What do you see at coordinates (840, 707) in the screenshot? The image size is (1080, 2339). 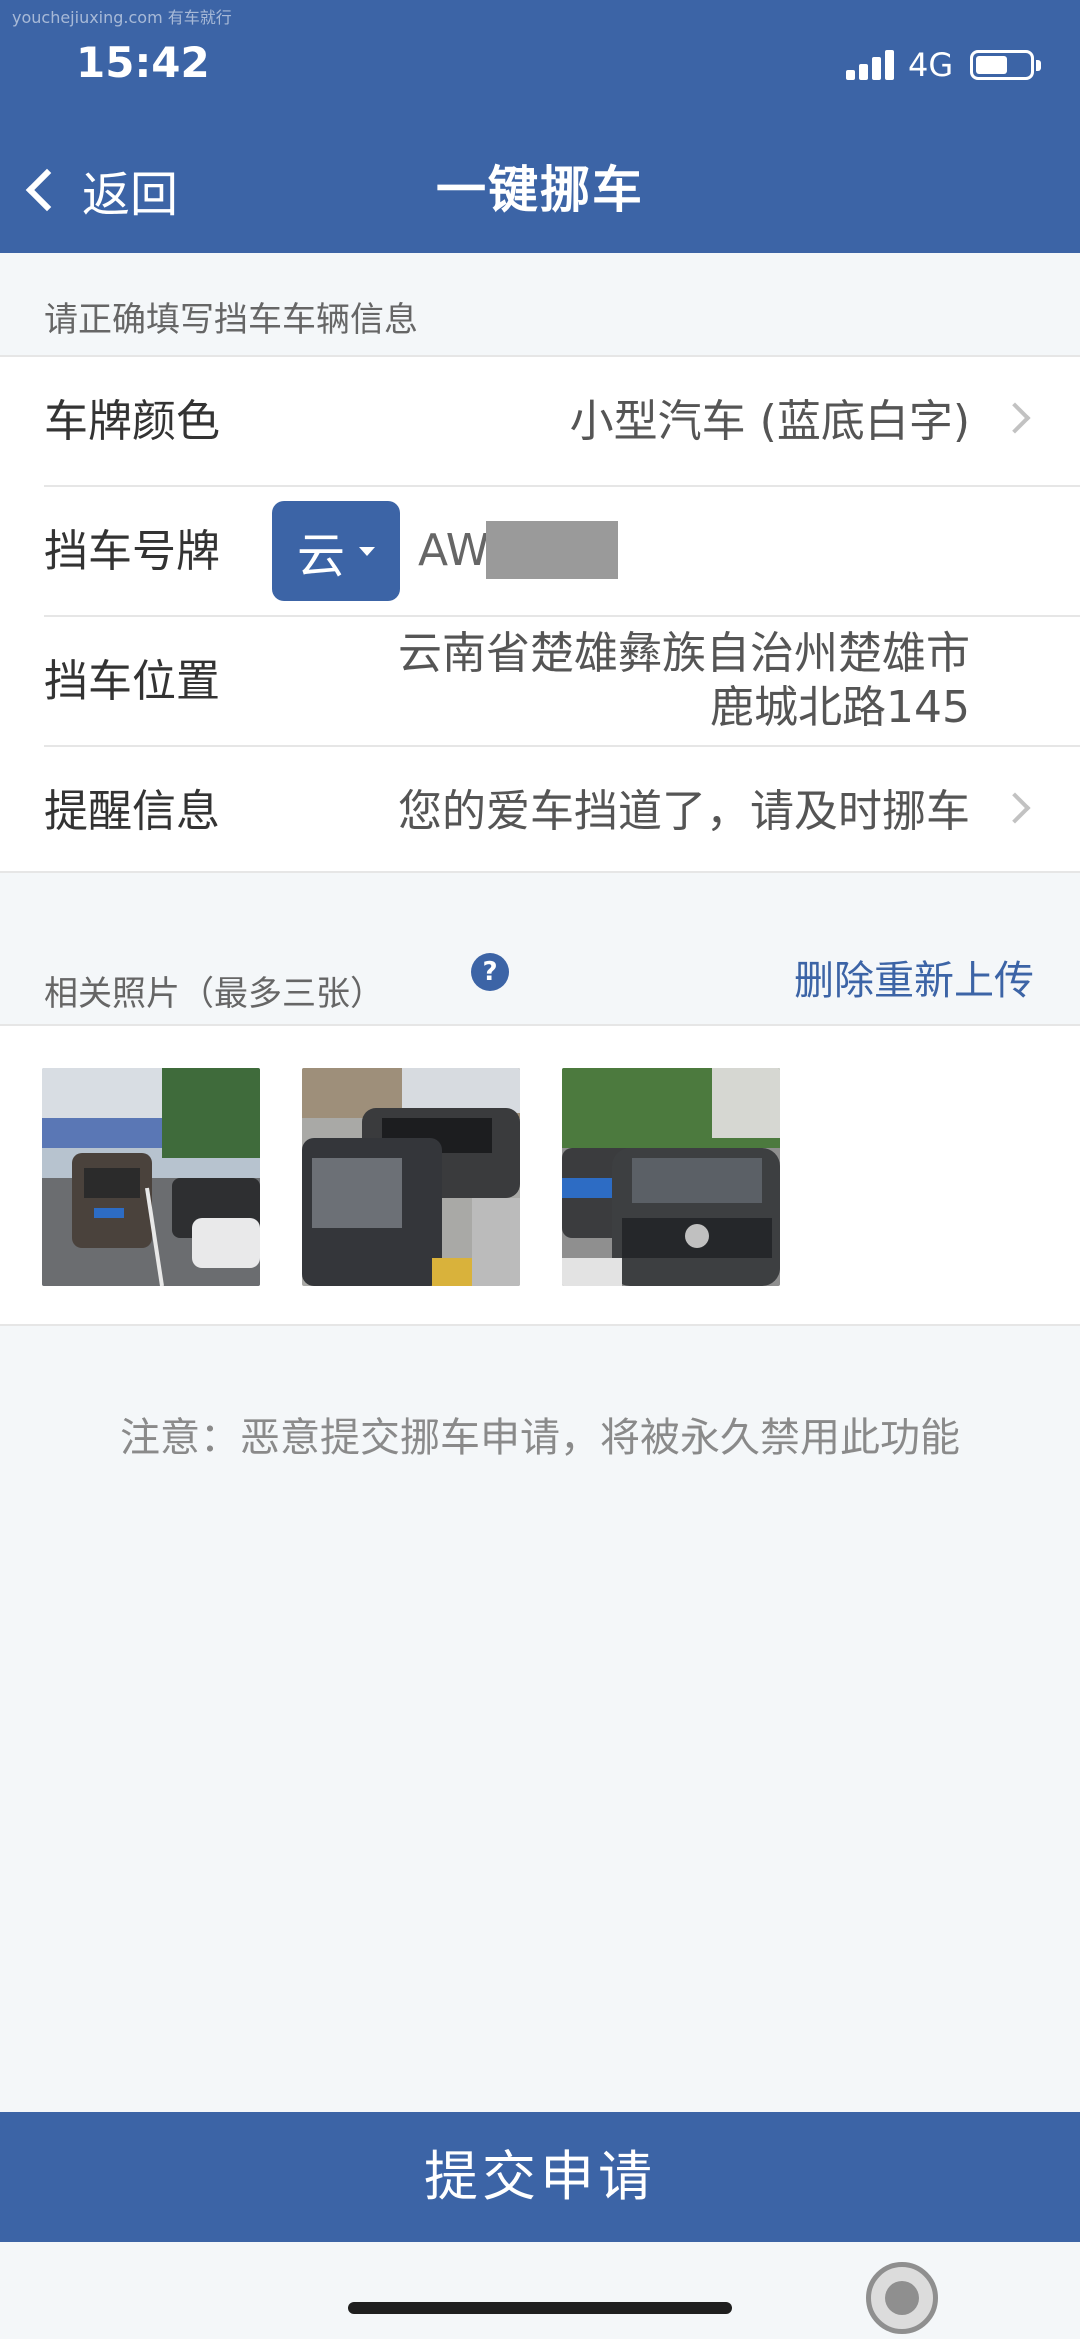 I see `location-line-2: 鹿城北路145` at bounding box center [840, 707].